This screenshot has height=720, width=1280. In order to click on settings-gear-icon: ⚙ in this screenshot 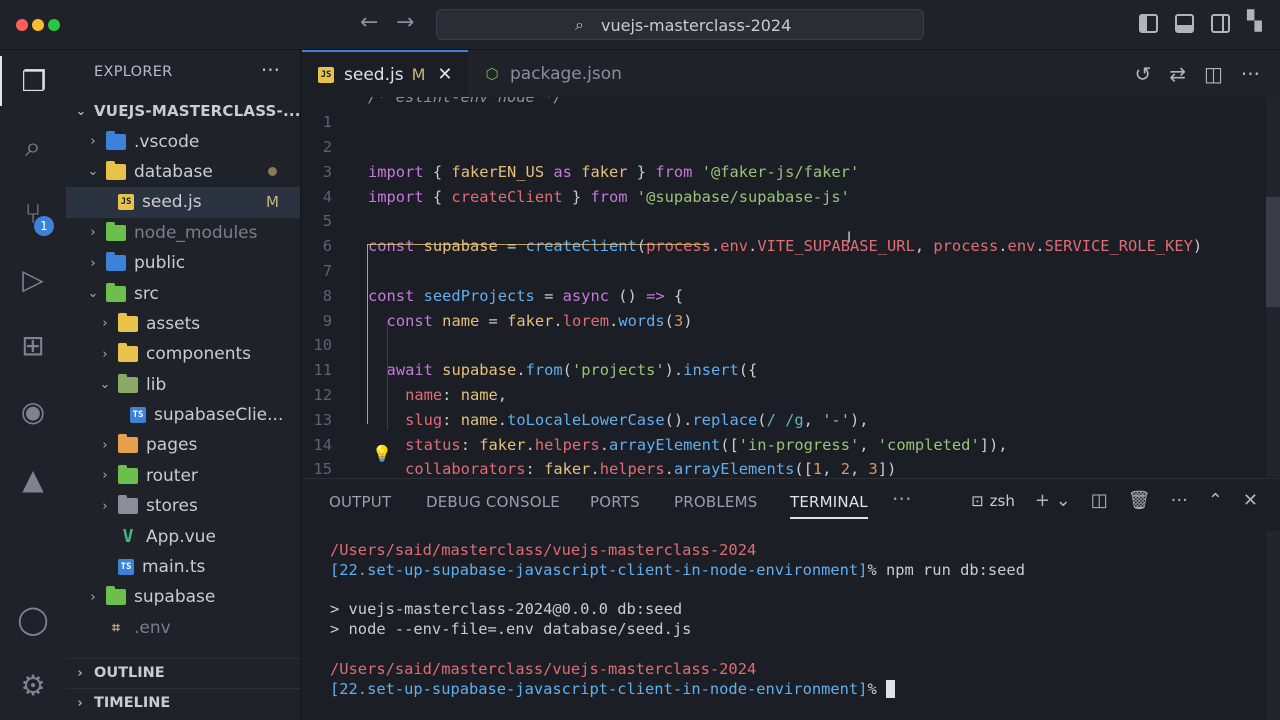, I will do `click(33, 685)`.